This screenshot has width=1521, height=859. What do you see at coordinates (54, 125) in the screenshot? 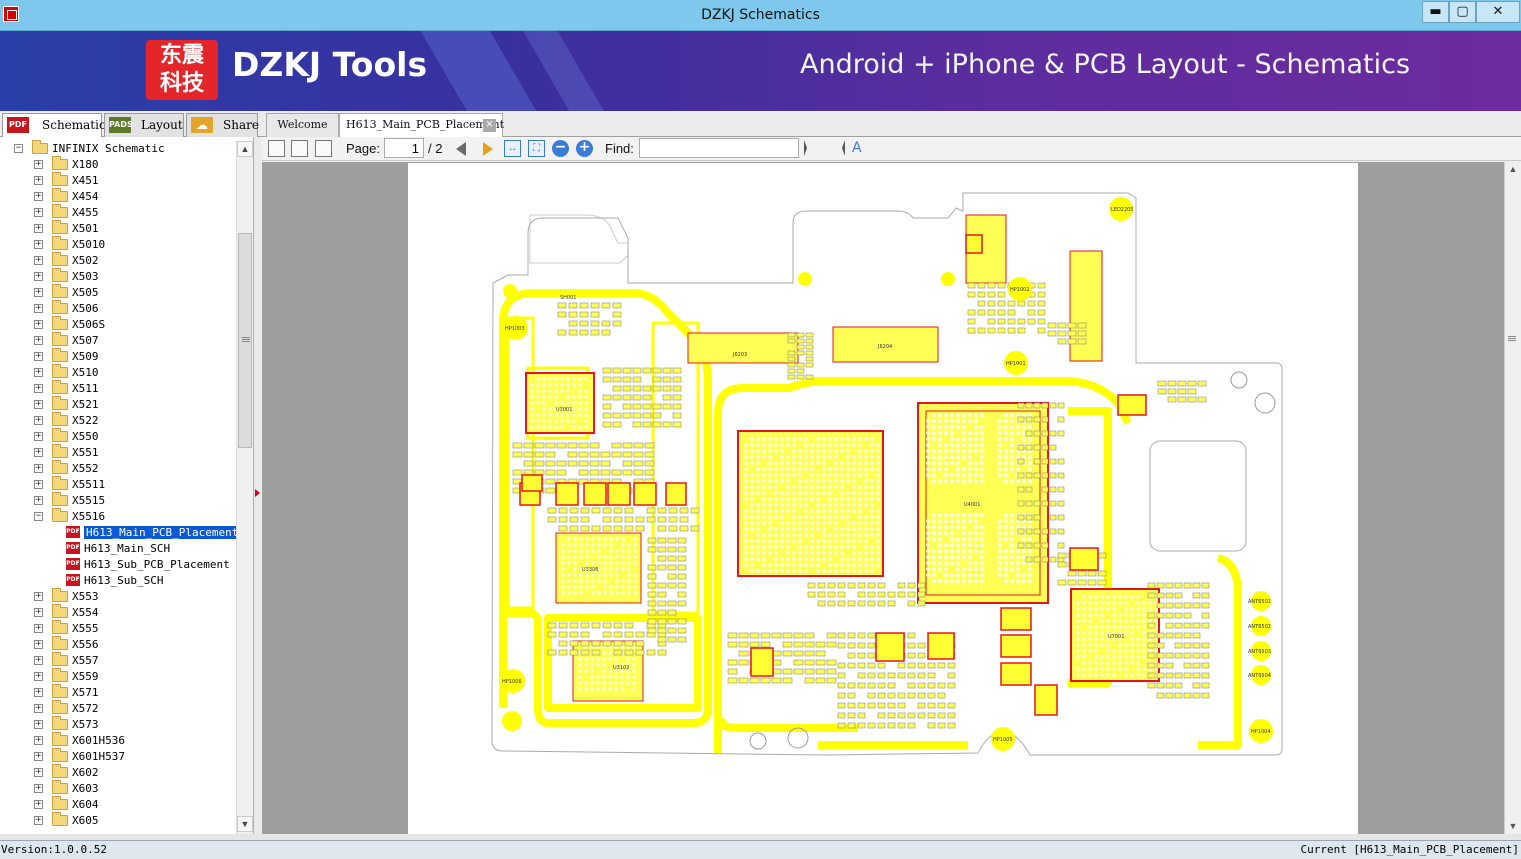
I see `tab-schematic: PDF Schematic` at bounding box center [54, 125].